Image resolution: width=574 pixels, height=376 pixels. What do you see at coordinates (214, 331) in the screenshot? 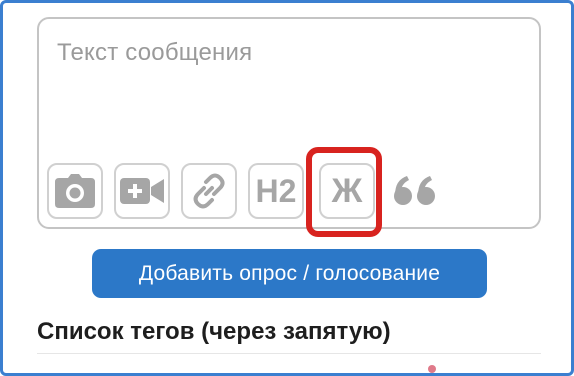
I see `tags-label: Список тегов (через запятую)` at bounding box center [214, 331].